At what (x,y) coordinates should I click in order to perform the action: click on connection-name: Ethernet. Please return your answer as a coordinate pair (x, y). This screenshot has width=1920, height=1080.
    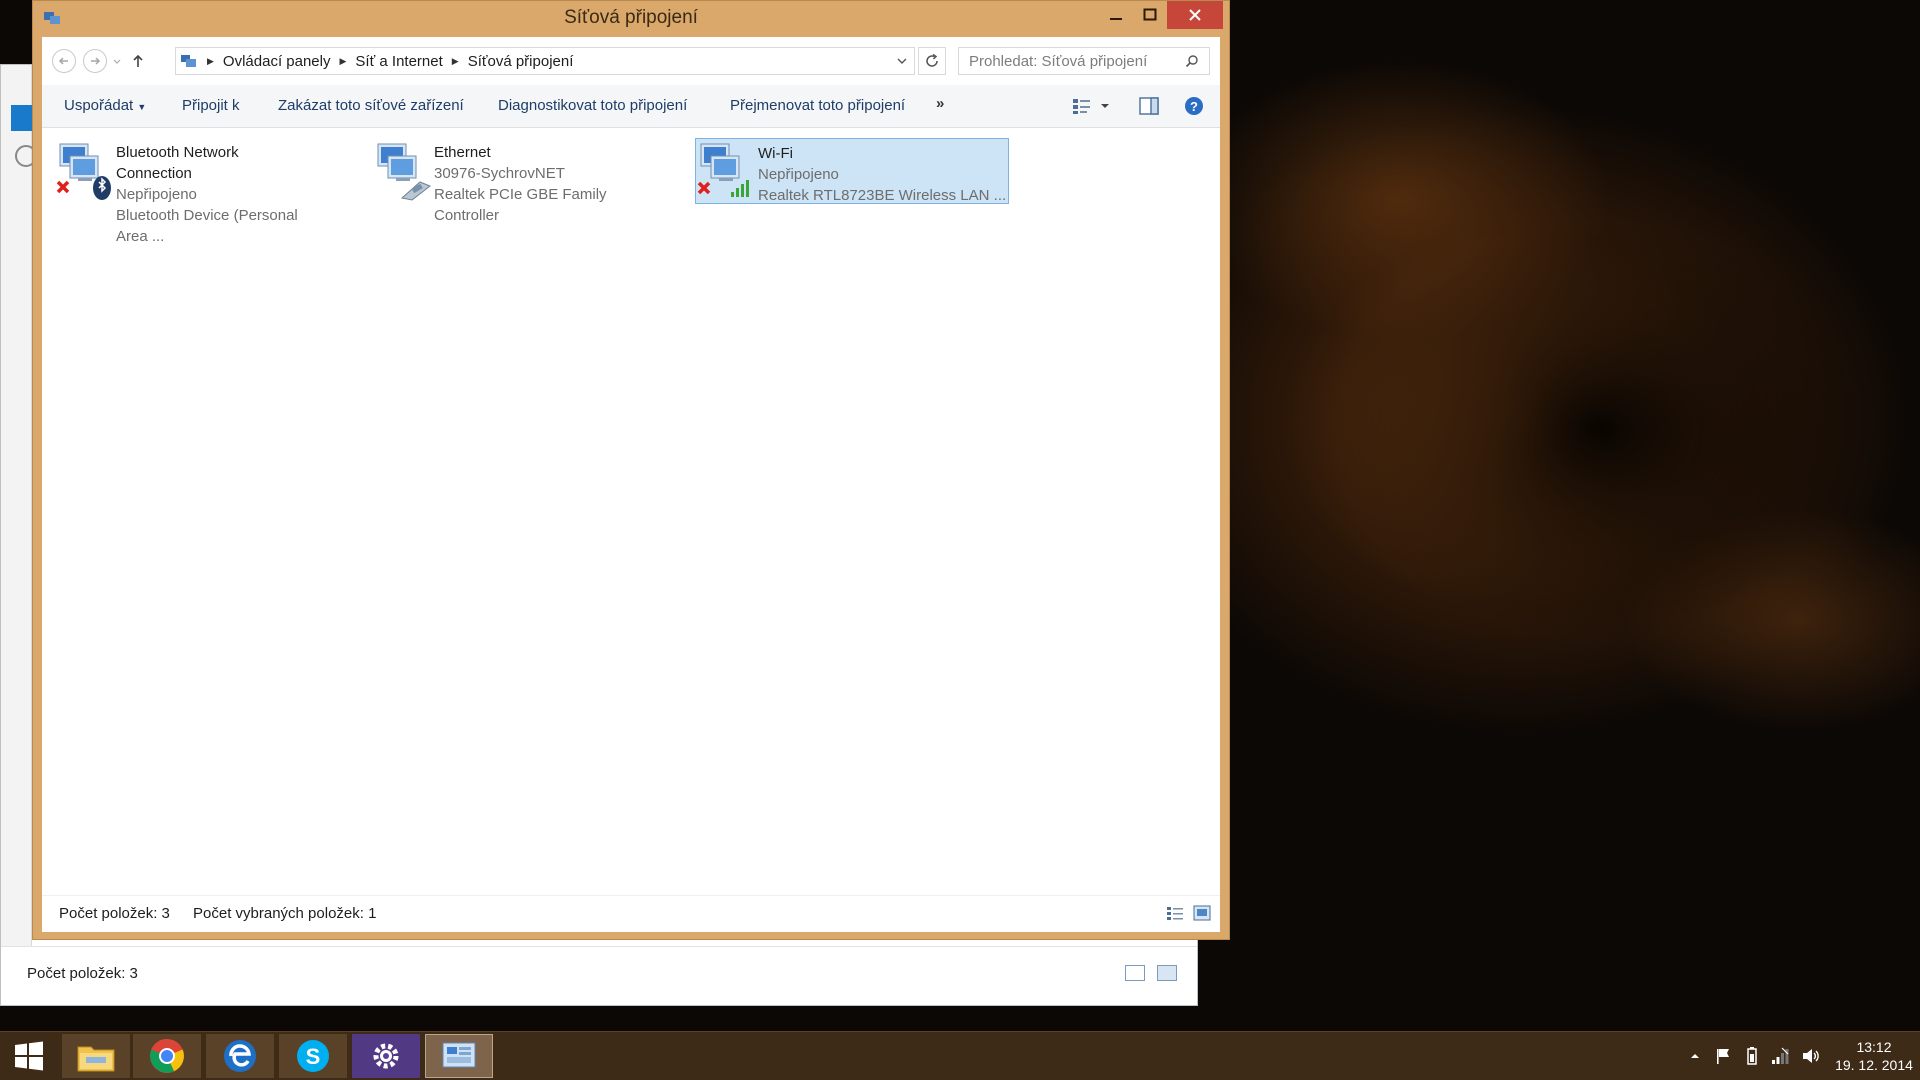
    Looking at the image, I should click on (462, 152).